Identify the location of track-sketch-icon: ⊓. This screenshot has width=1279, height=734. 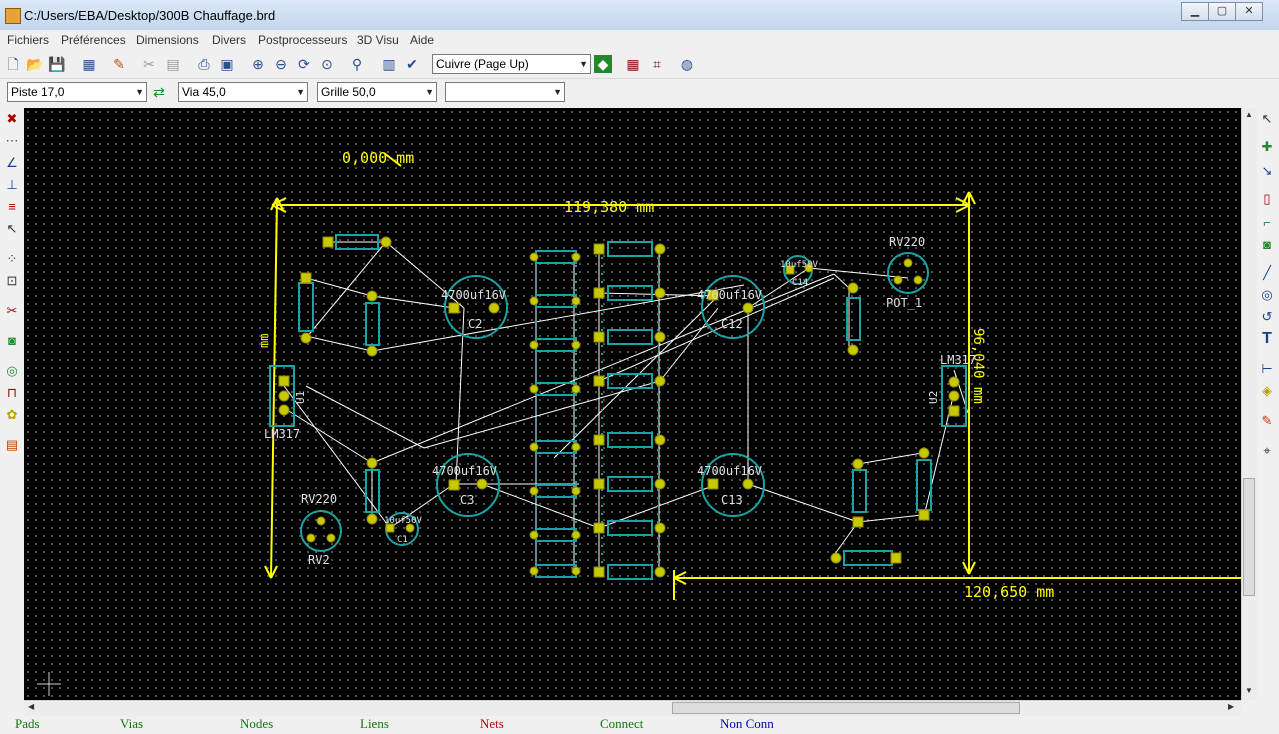
(12, 393).